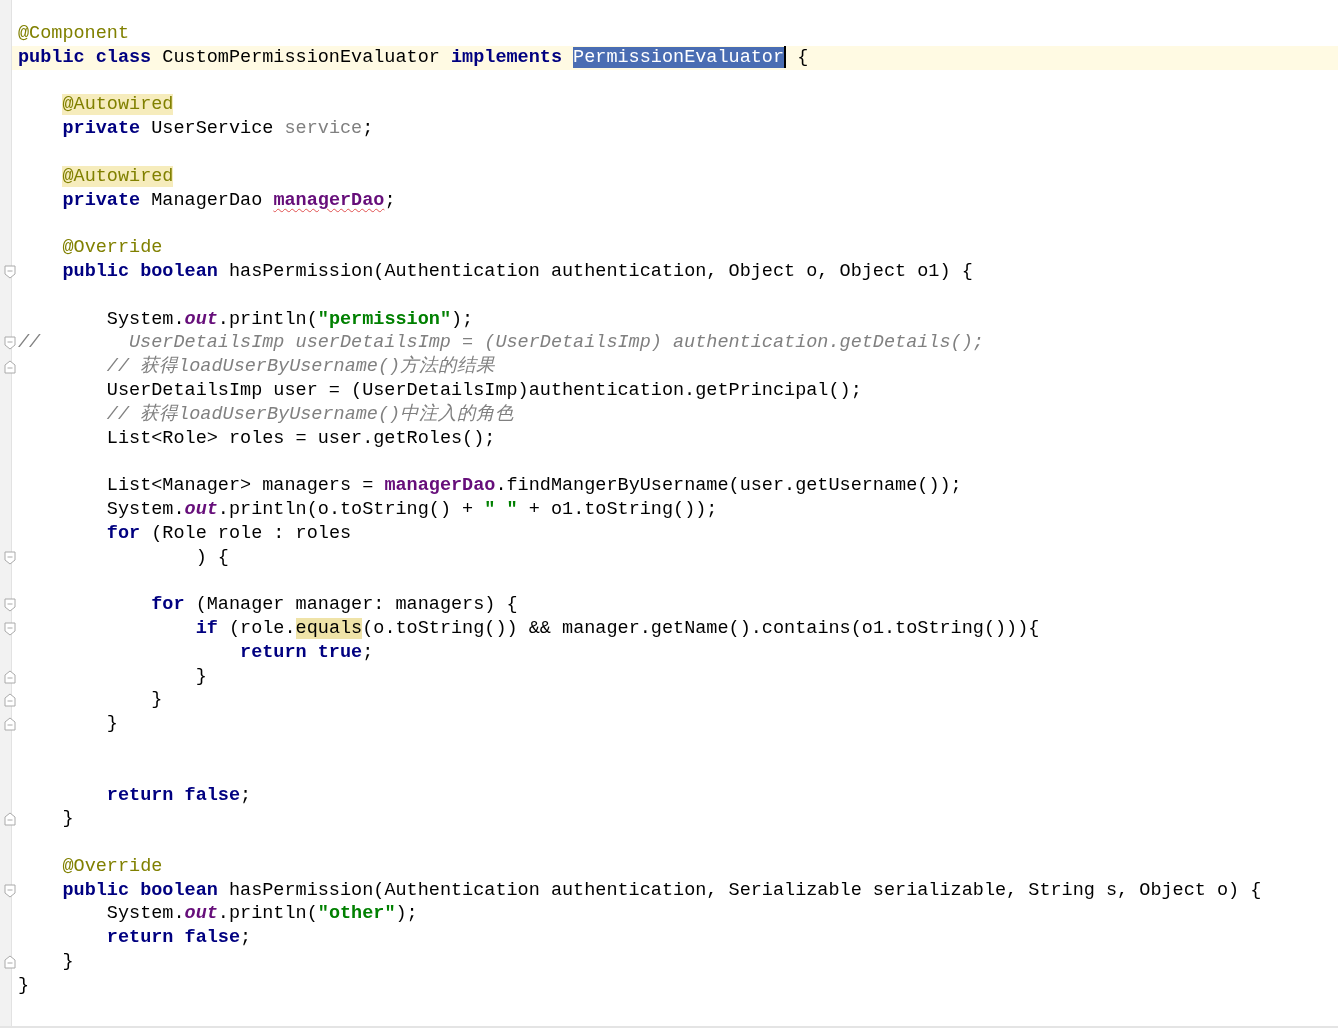 The width and height of the screenshot is (1338, 1028). I want to click on annotation: @Component, so click(74, 33).